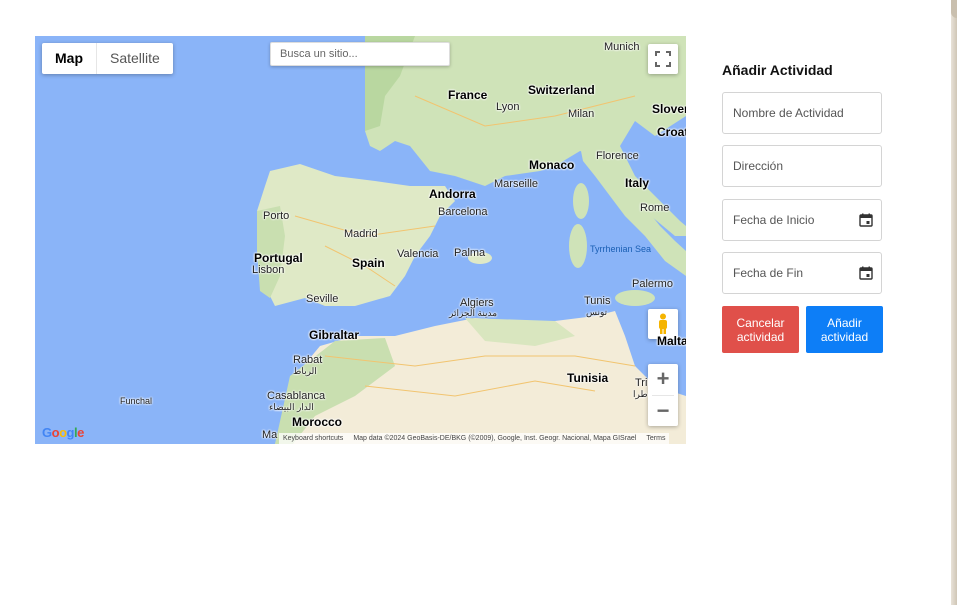  I want to click on address-input: Dirección, so click(802, 166).